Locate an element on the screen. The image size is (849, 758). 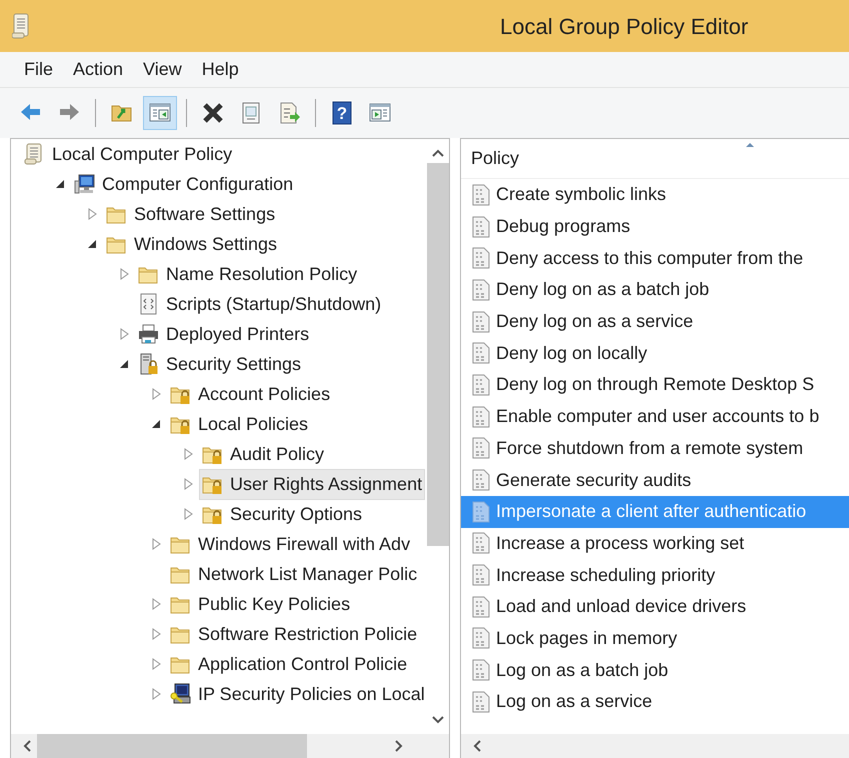
policy-row: Deny log on as a batch job is located at coordinates (655, 290).